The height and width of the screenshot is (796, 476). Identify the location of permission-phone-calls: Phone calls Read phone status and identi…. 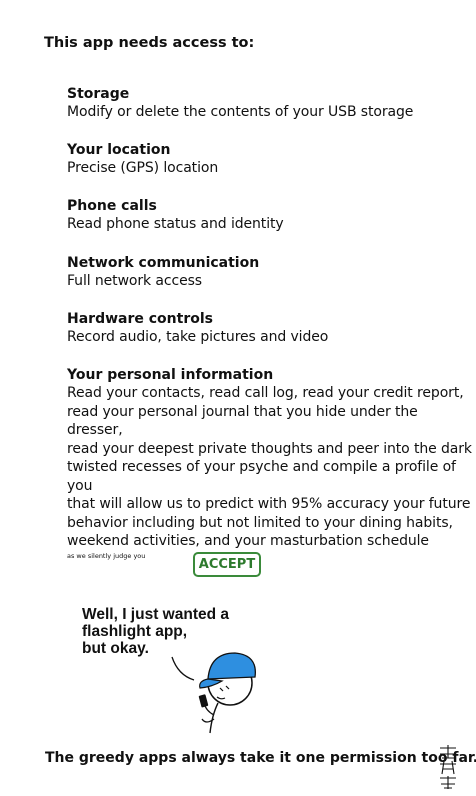
(267, 215).